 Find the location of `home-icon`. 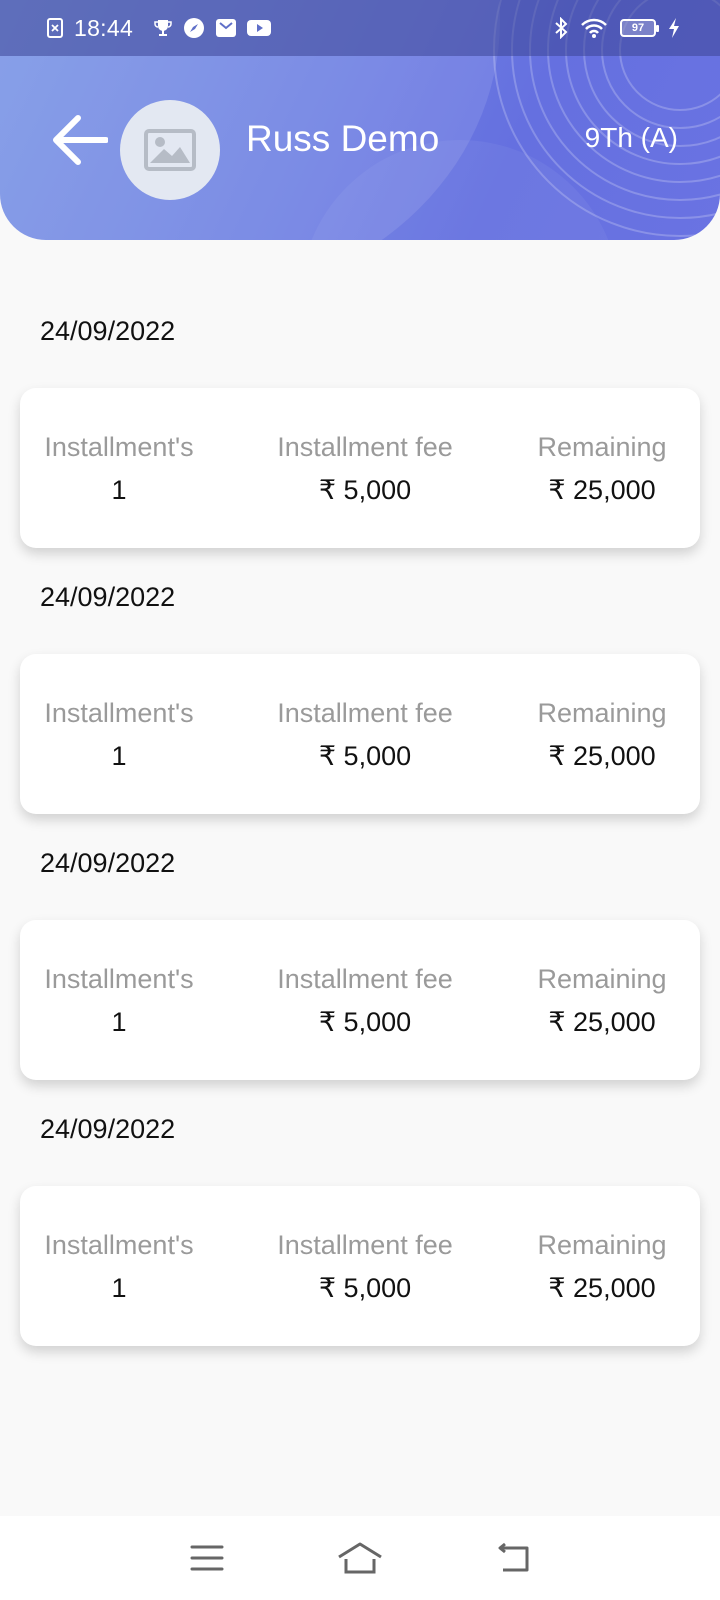

home-icon is located at coordinates (360, 1558).